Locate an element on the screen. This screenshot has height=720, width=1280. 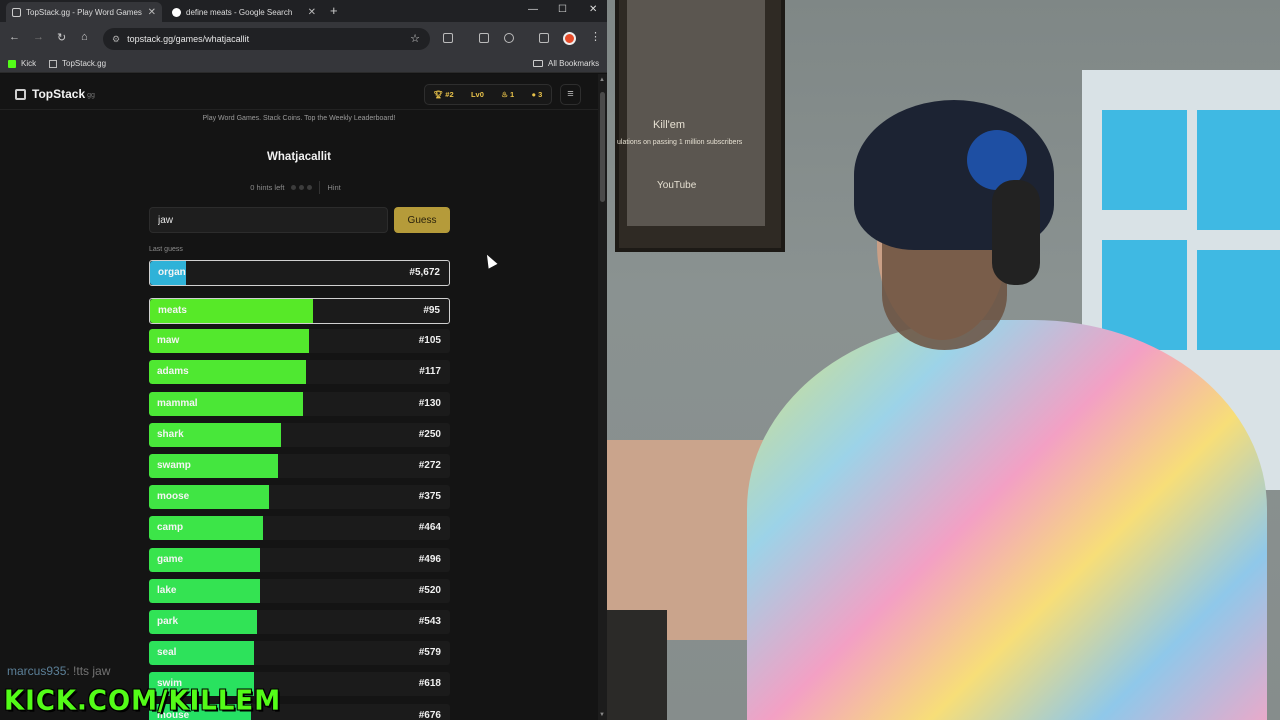
maximize-icon: ☐ is located at coordinates (562, 9).